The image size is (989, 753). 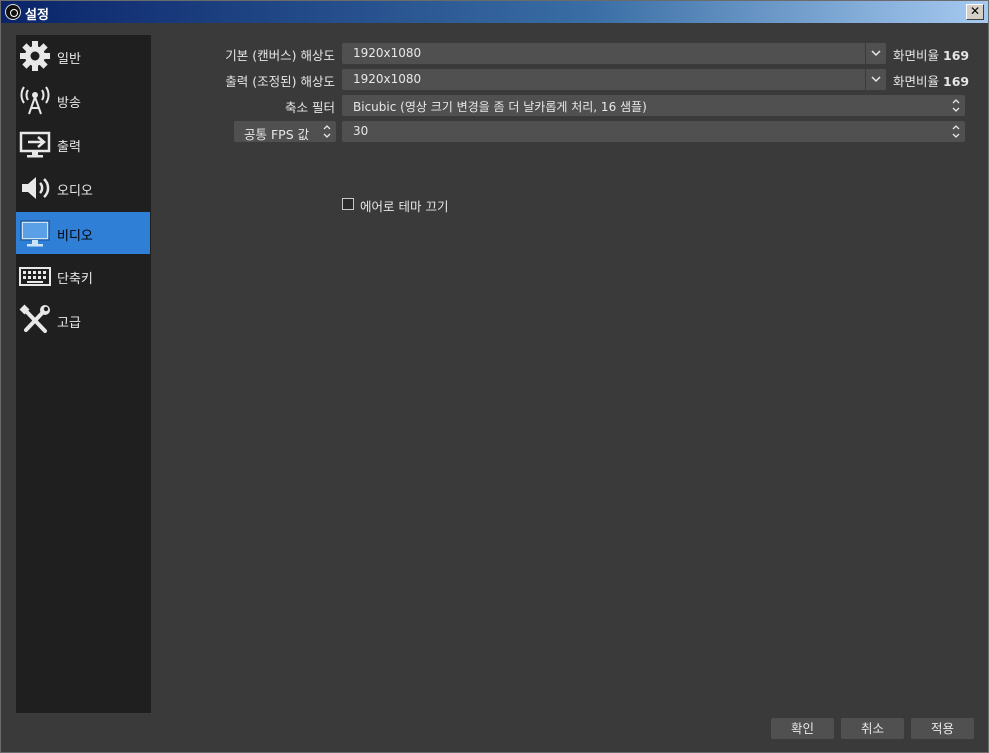 I want to click on fps-type-label: 공통 FPS 값, so click(x=277, y=134).